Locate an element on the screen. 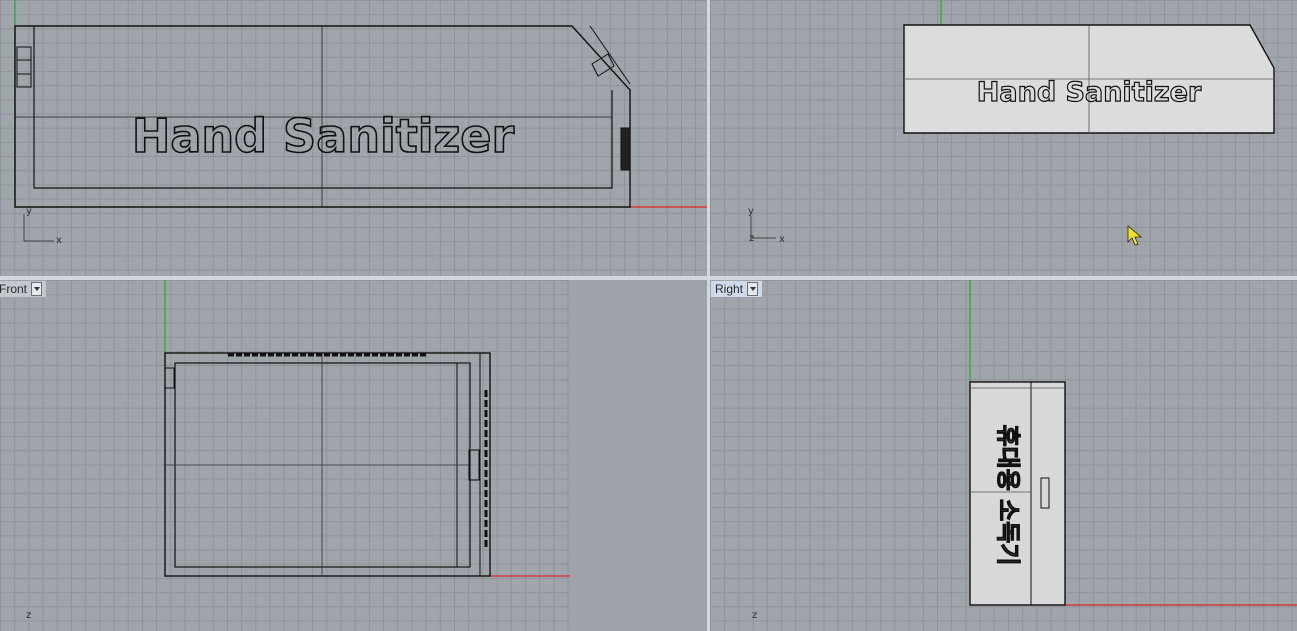 The image size is (1297, 631). bevel-slot is located at coordinates (603, 65).